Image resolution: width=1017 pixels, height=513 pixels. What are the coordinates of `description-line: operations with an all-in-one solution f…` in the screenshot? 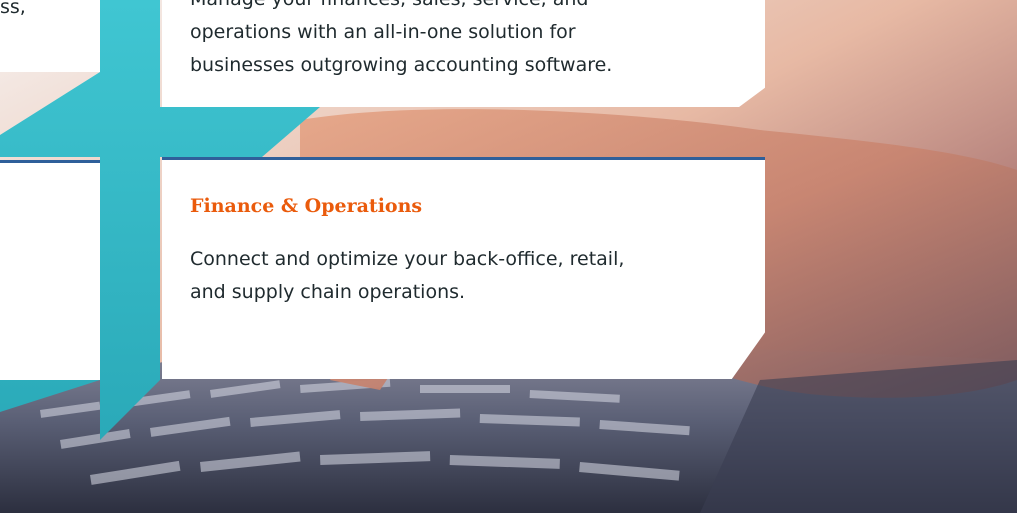 It's located at (383, 32).